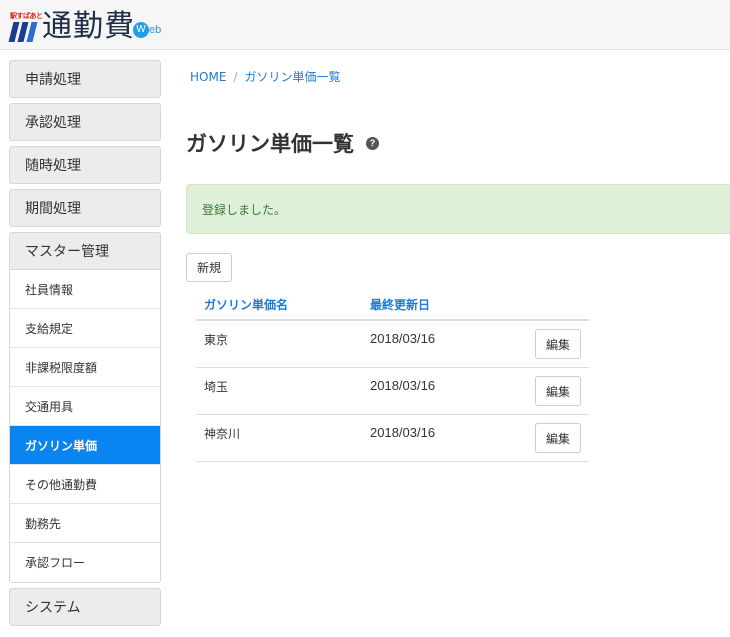 The image size is (730, 637). I want to click on logo-web-badge: W eb, so click(147, 30).